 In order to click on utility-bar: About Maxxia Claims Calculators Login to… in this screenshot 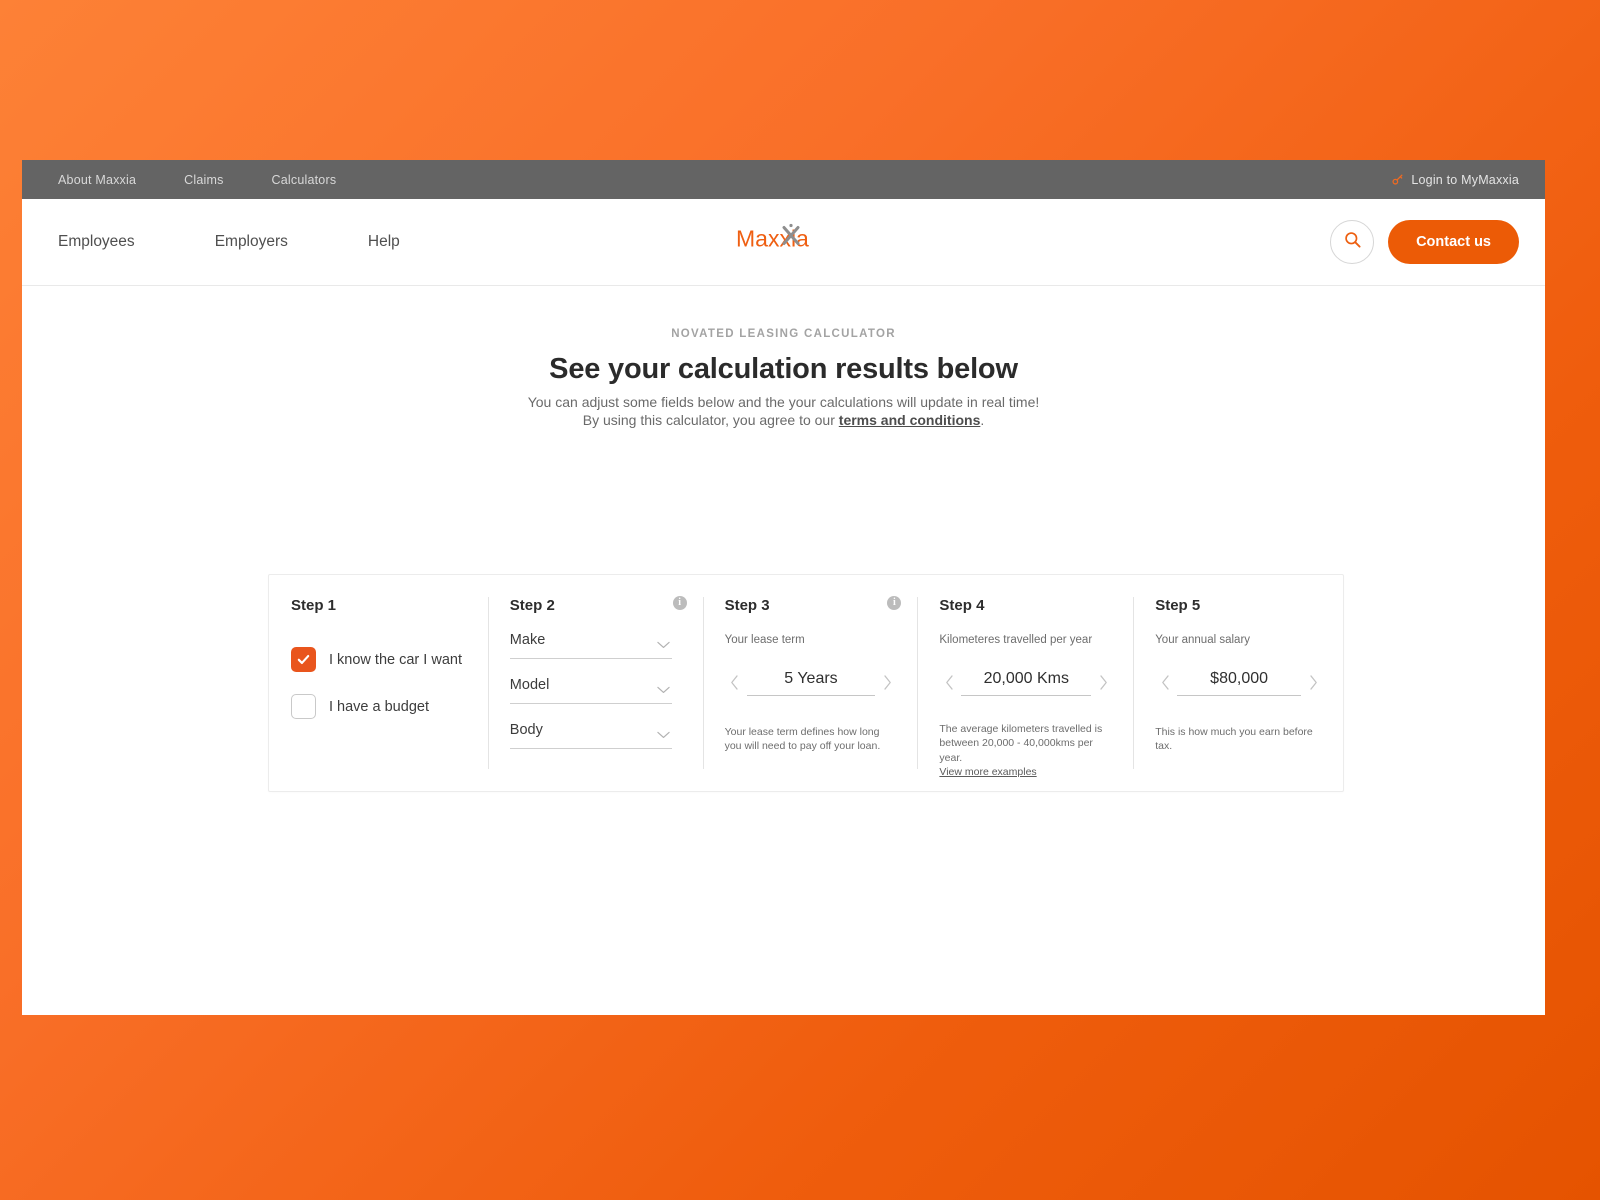, I will do `click(783, 179)`.